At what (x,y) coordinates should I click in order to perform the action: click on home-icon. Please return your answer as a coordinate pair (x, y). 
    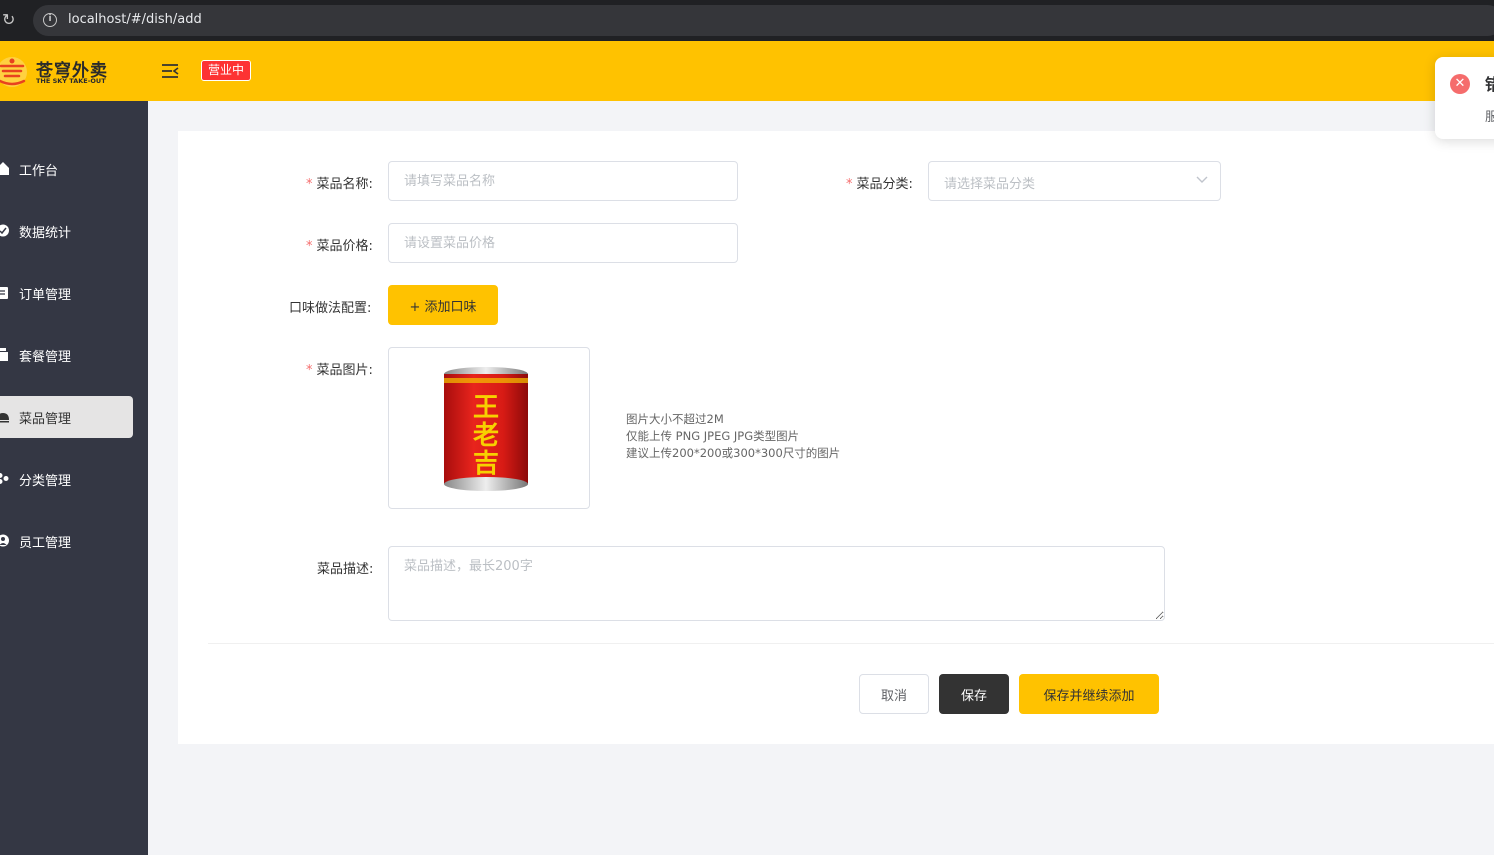
    Looking at the image, I should click on (4, 168).